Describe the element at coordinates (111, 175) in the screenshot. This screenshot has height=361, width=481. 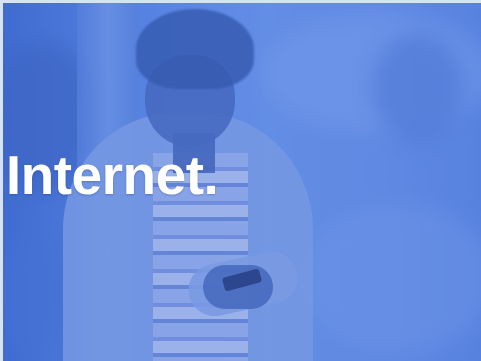
I see `slide-headline: a Internet.` at that location.